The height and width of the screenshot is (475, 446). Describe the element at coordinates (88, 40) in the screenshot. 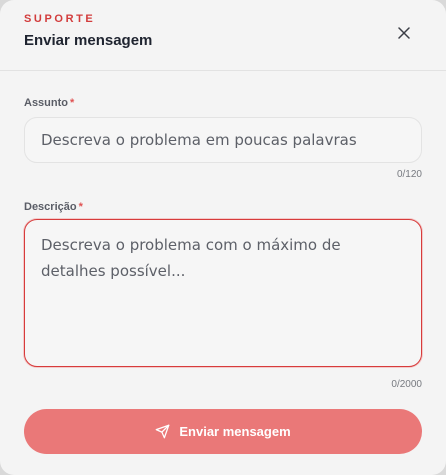

I see `modal-title: Enviar mensagem` at that location.